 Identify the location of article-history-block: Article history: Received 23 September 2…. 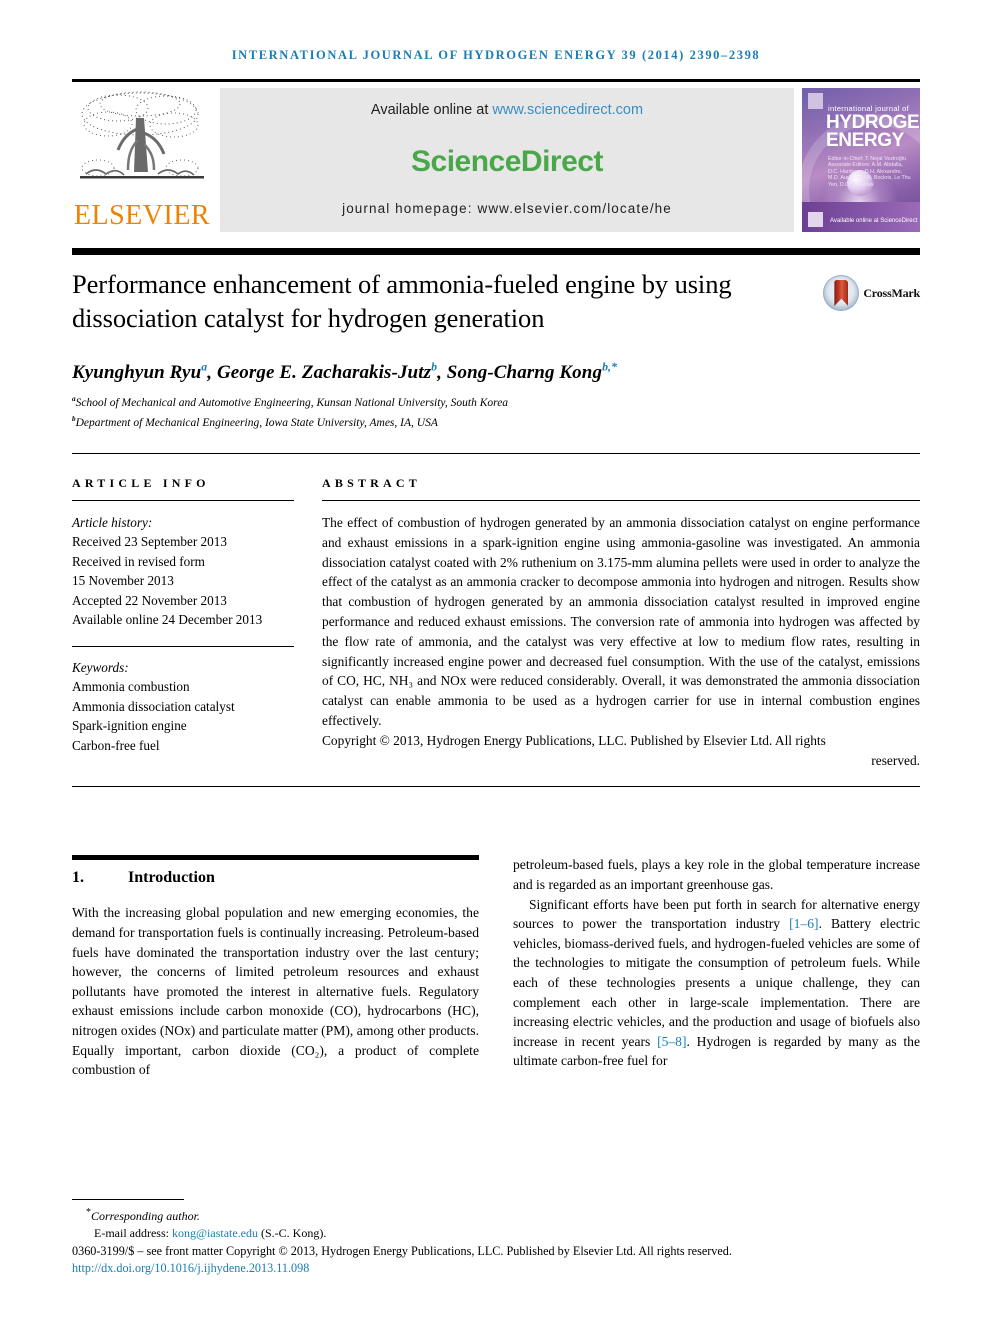
(183, 571).